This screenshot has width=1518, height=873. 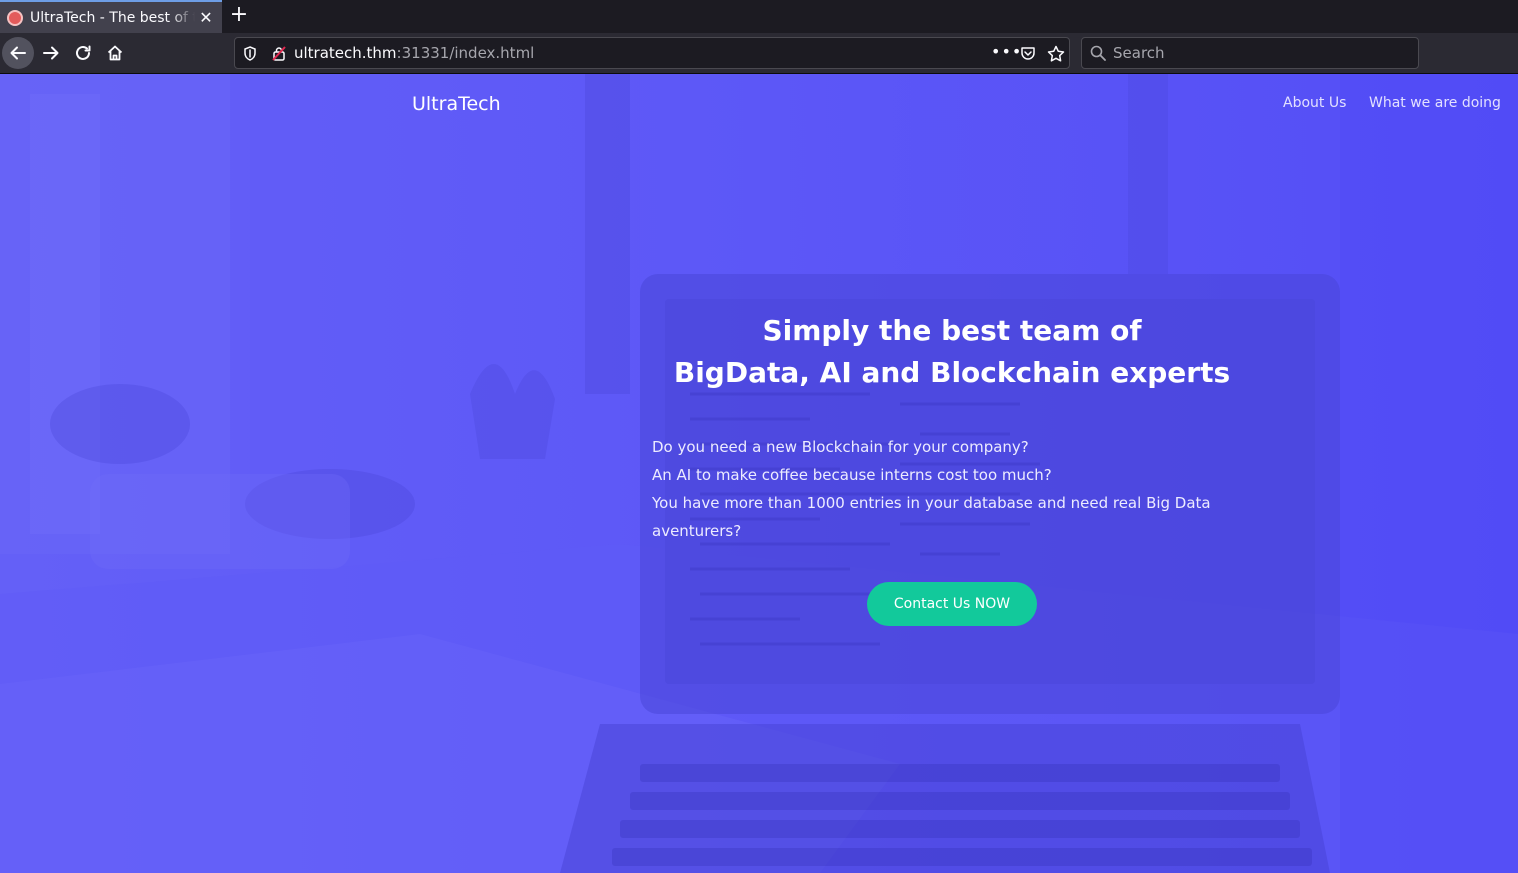 I want to click on new-tab-button: +, so click(x=239, y=15).